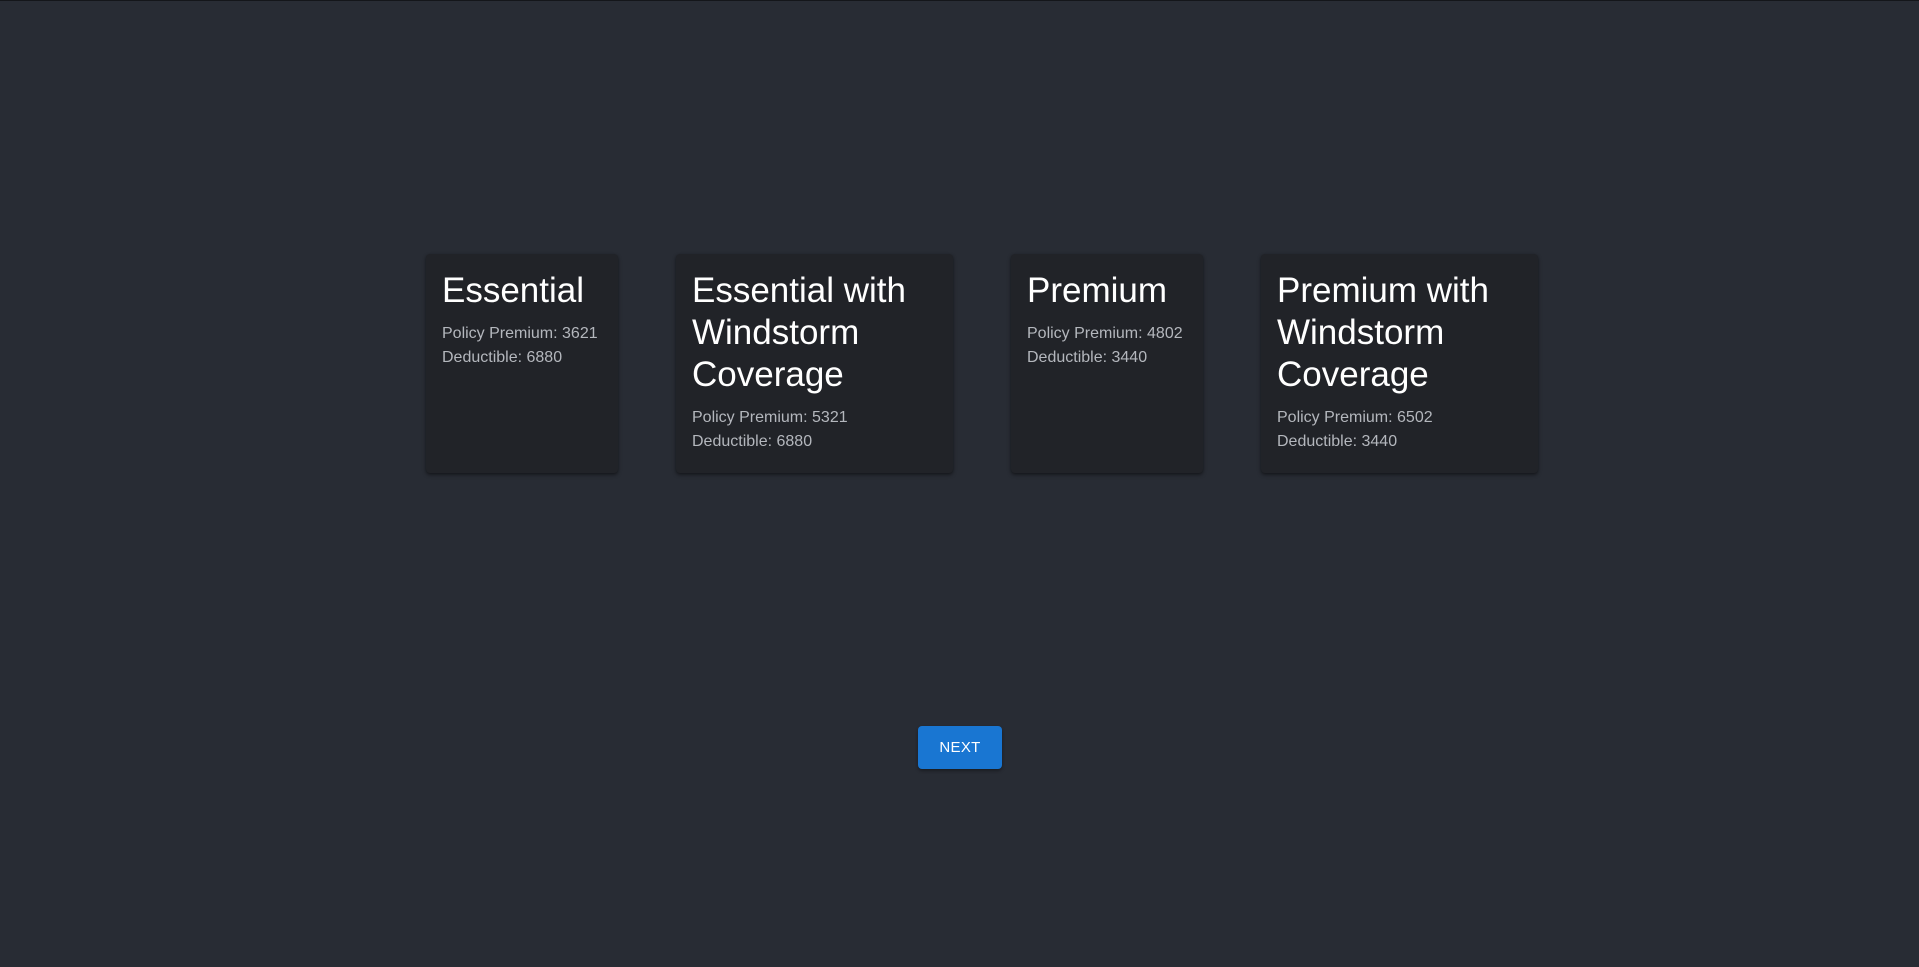 The image size is (1919, 967). Describe the element at coordinates (1355, 417) in the screenshot. I see `plan-premium: Policy Premium: 6502` at that location.